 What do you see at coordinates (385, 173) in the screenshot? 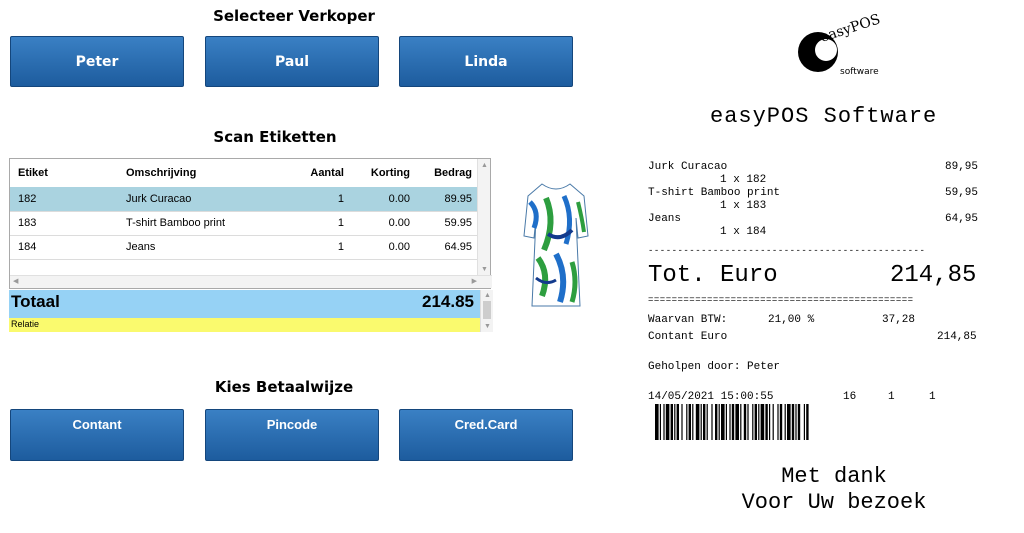
I see `col-korting: Korting` at bounding box center [385, 173].